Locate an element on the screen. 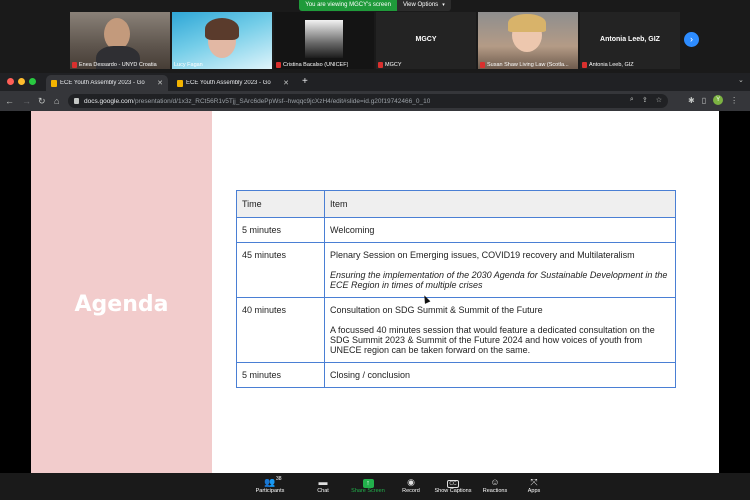  participant-tile: Cristina Bacalso (UNICEF) is located at coordinates (324, 40).